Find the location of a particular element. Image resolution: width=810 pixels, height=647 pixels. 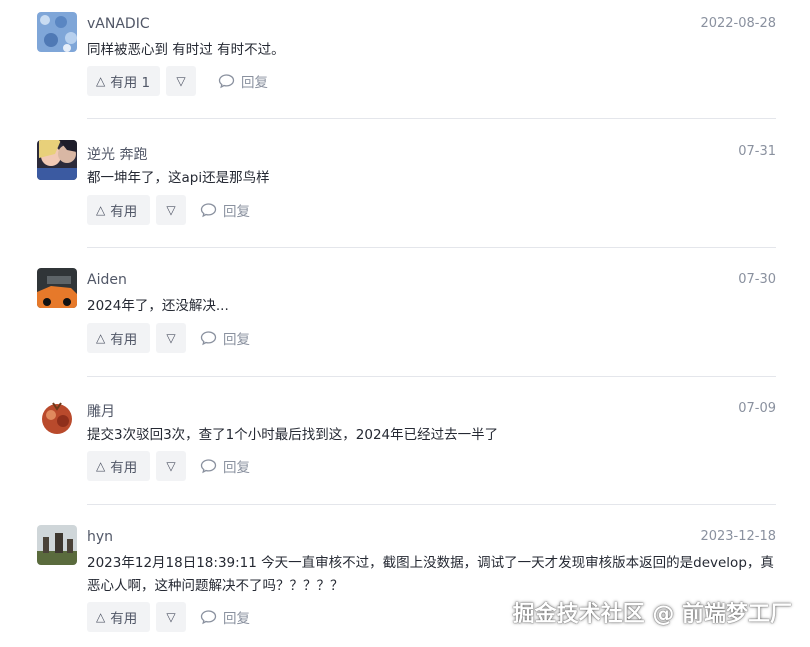

like-label: 有用 1 is located at coordinates (130, 83).